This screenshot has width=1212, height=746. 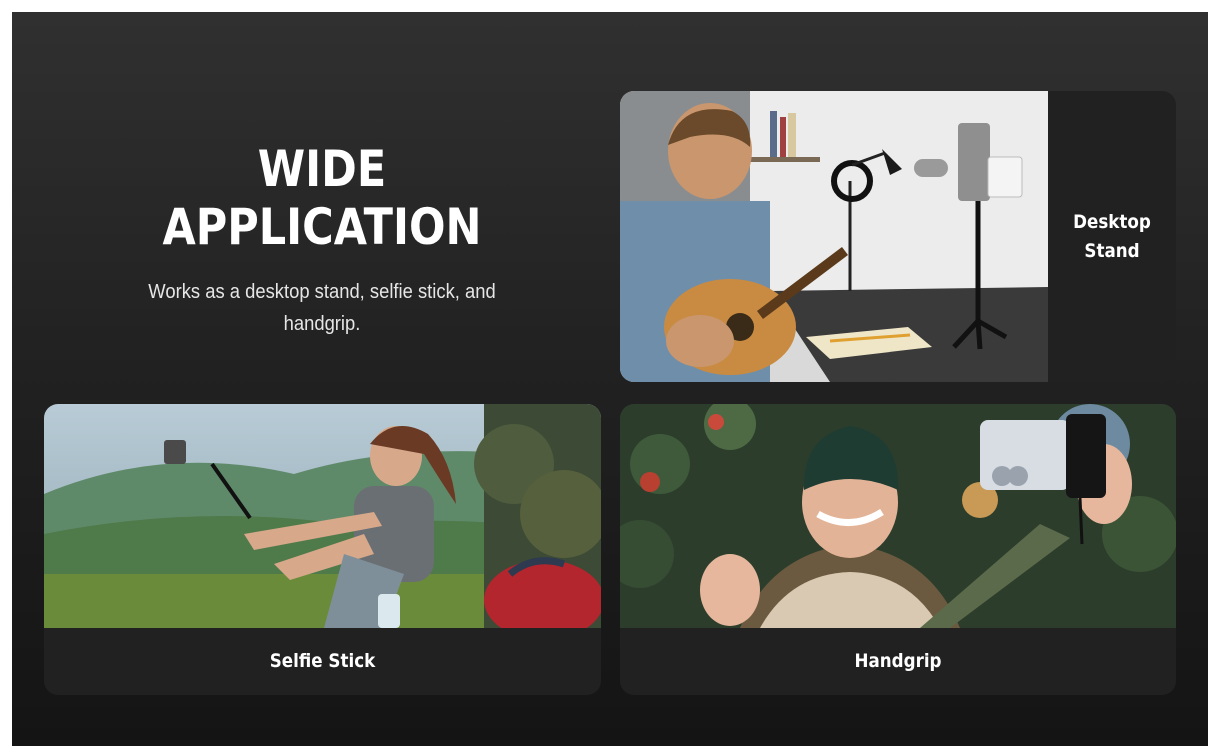 I want to click on desktop-stand-photo, so click(x=834, y=236).